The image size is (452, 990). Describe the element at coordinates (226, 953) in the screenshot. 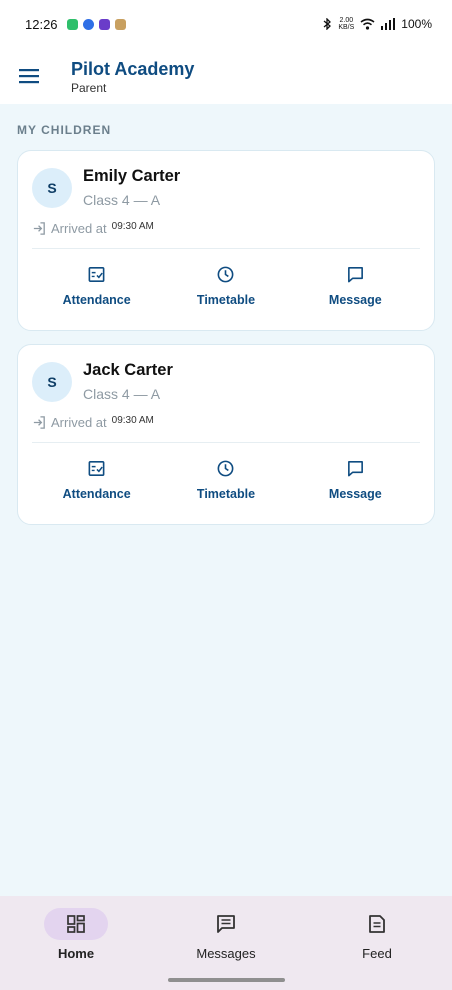

I see `nav-label: Messages` at that location.